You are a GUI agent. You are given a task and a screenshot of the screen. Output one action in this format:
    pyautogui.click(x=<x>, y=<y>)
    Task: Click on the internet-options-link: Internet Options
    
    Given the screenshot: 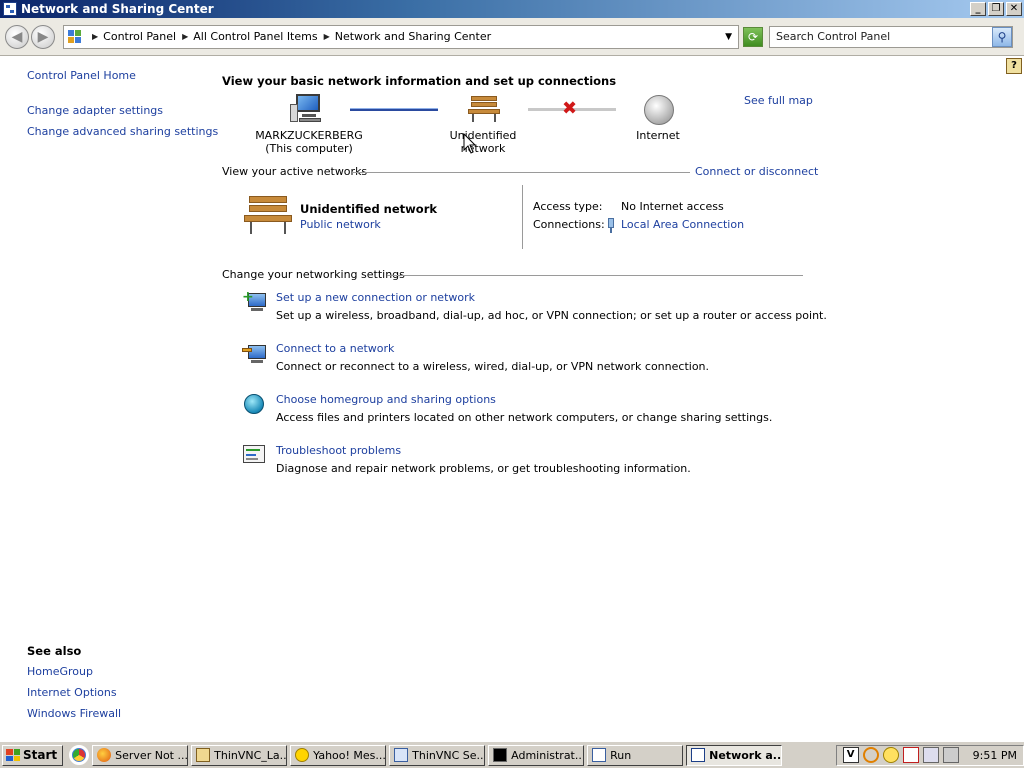 What is the action you would take?
    pyautogui.click(x=72, y=692)
    